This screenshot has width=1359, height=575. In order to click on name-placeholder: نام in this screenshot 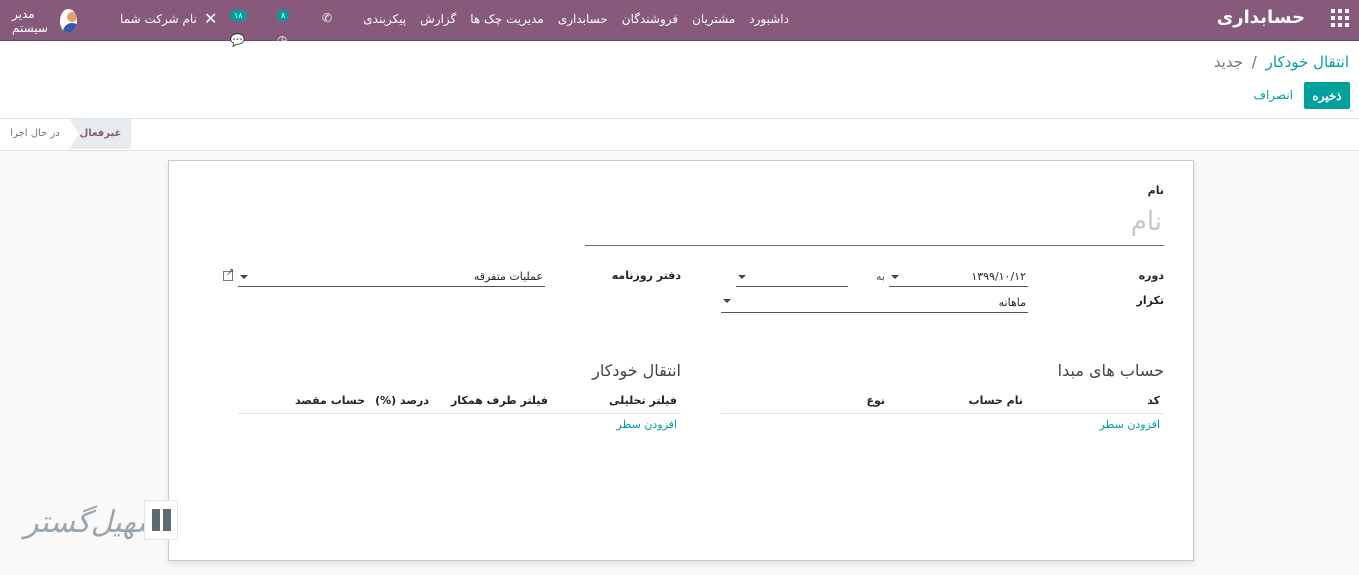, I will do `click(1146, 222)`.